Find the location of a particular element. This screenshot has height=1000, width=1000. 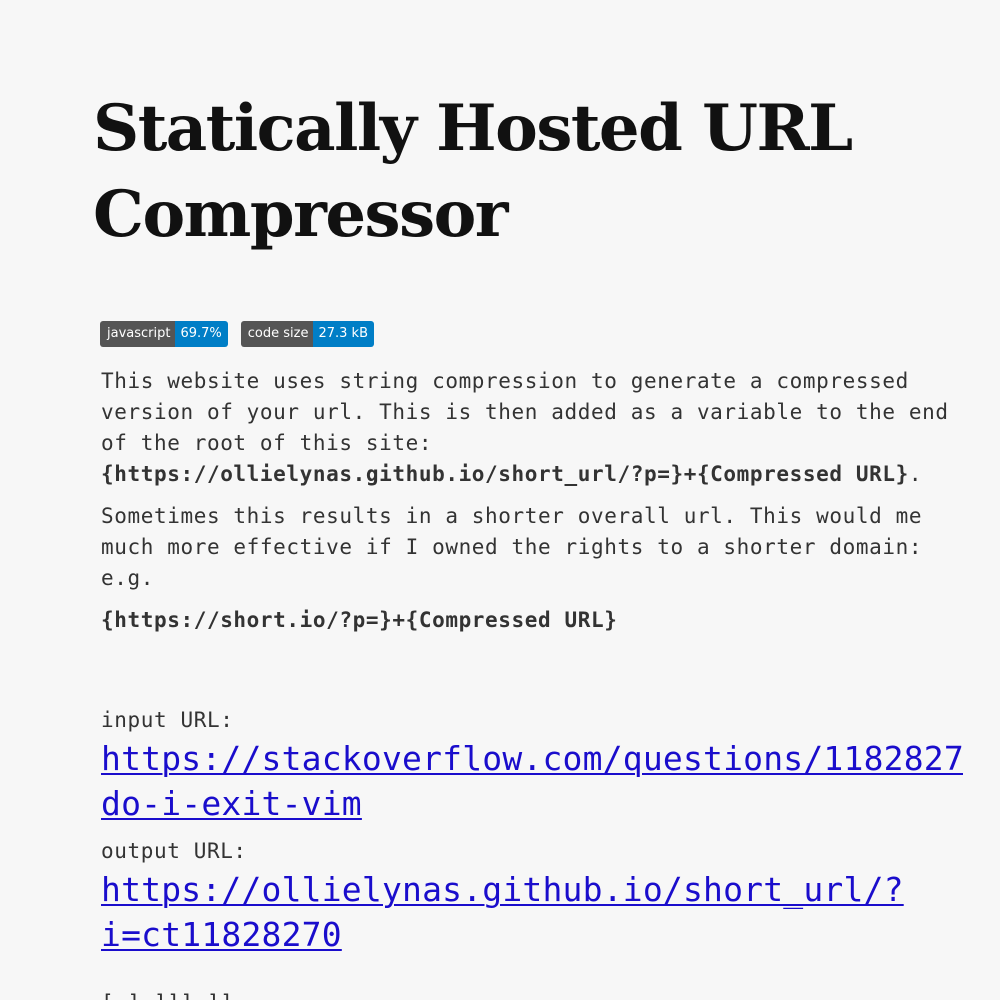

output-url-line1: https://ollielynas.github.io/short_url/? is located at coordinates (502, 889).